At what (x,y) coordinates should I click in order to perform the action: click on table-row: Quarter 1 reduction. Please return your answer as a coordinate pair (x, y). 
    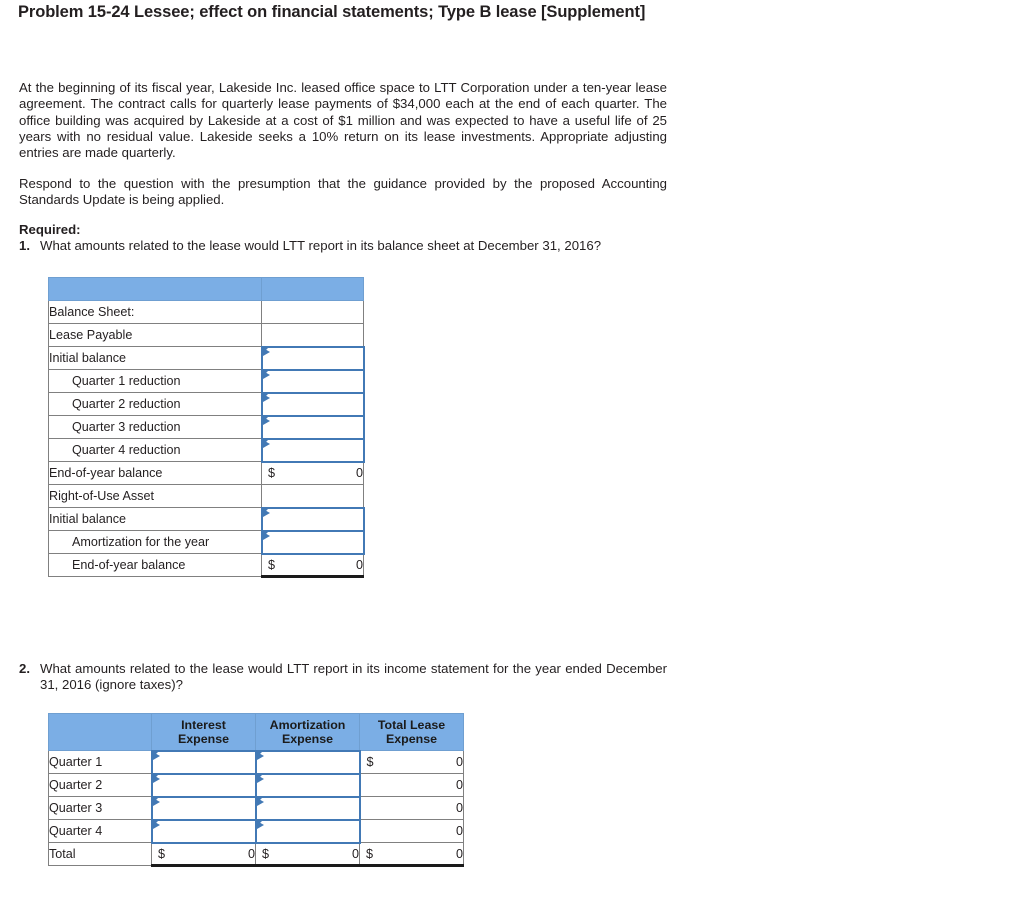
    Looking at the image, I should click on (206, 381).